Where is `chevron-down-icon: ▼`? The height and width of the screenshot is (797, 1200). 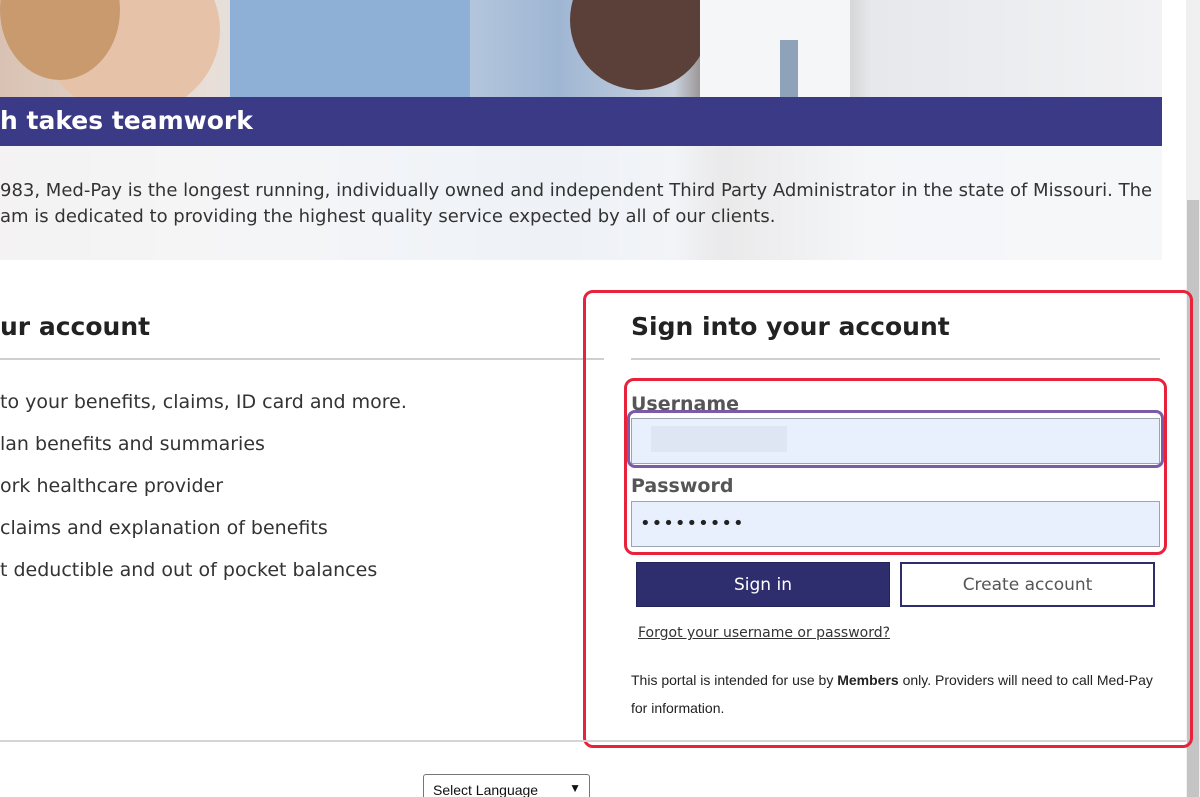 chevron-down-icon: ▼ is located at coordinates (575, 788).